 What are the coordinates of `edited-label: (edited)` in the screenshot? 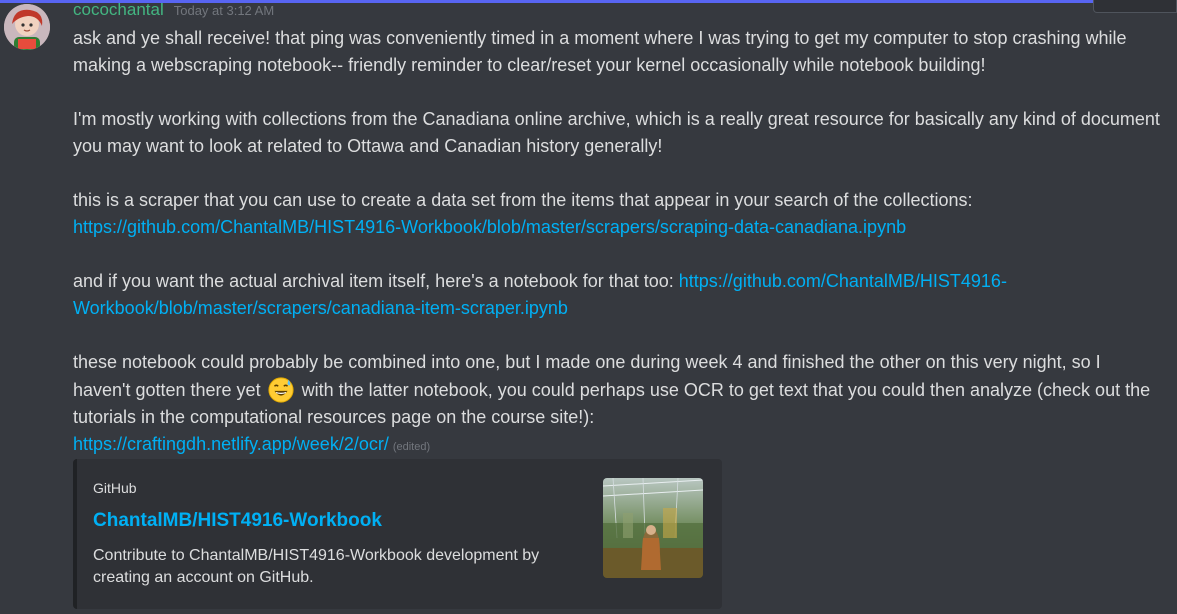 It's located at (411, 447).